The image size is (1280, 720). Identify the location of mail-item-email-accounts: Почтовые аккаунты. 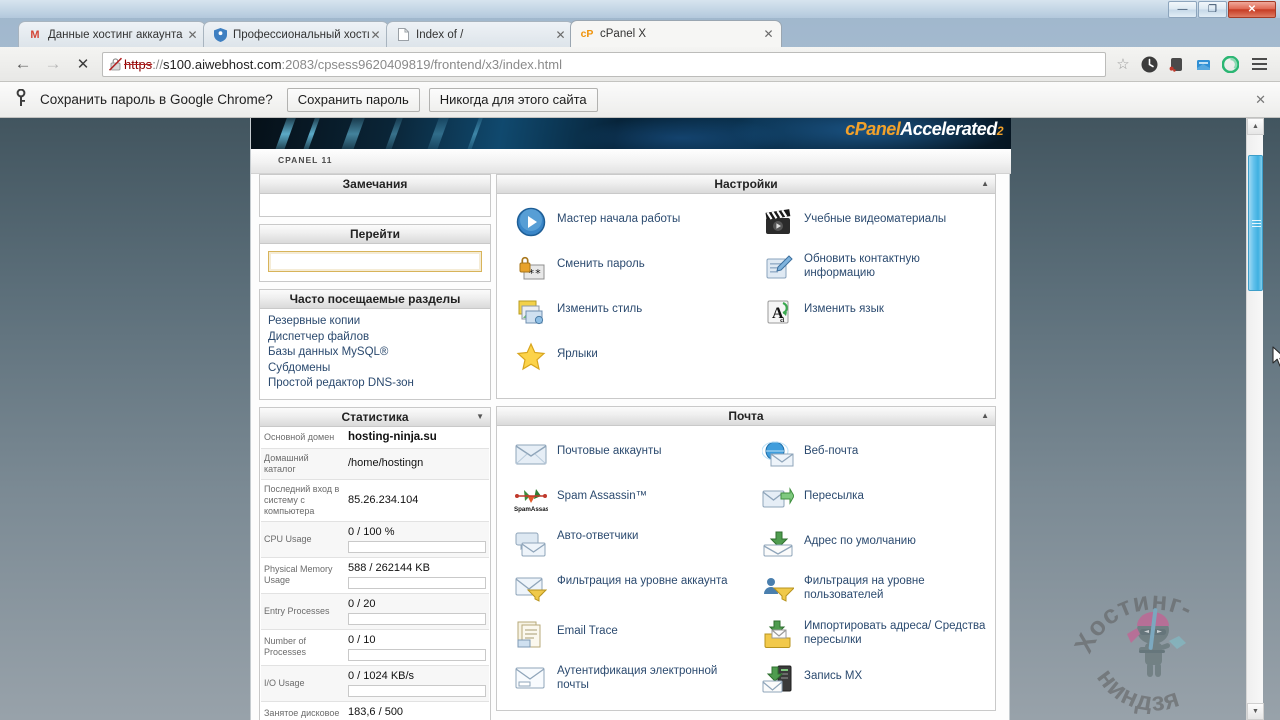
(622, 454).